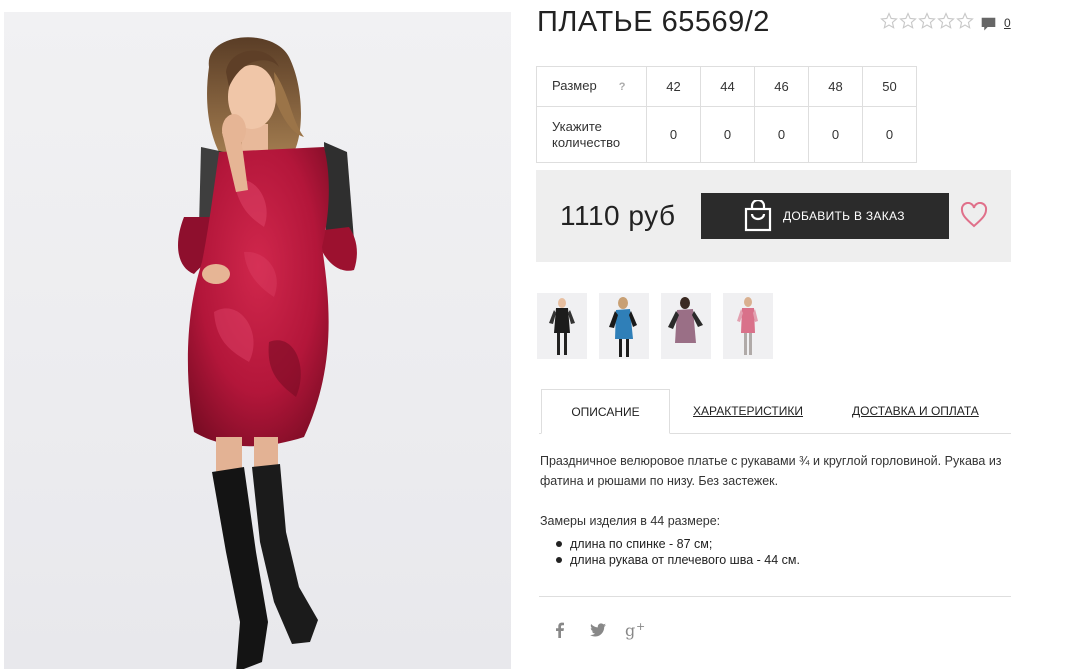  I want to click on thumbnail-pink-dress, so click(748, 326).